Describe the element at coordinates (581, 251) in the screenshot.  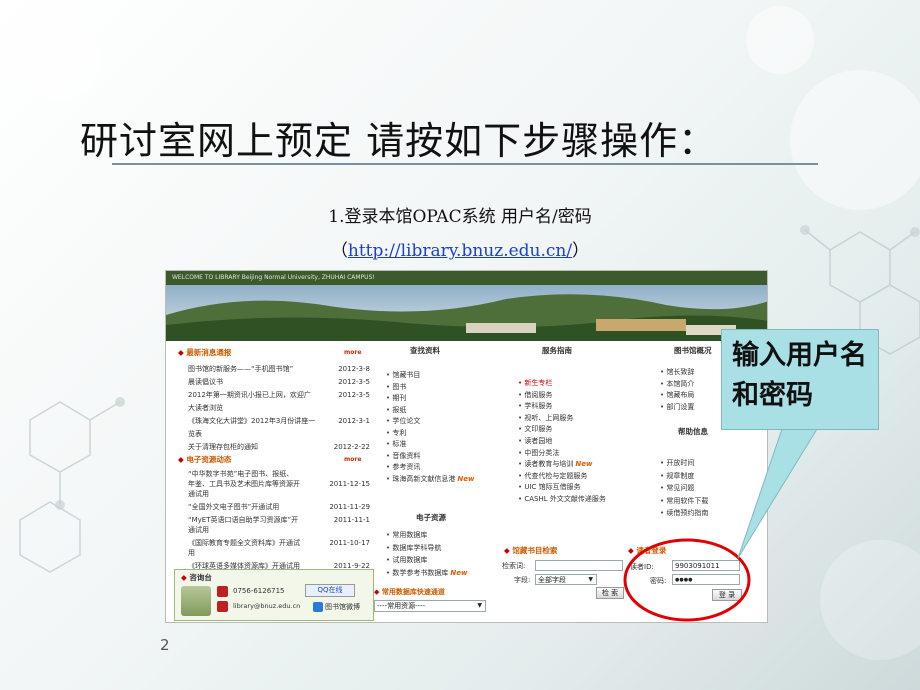
I see `url-paren-close: ）` at that location.